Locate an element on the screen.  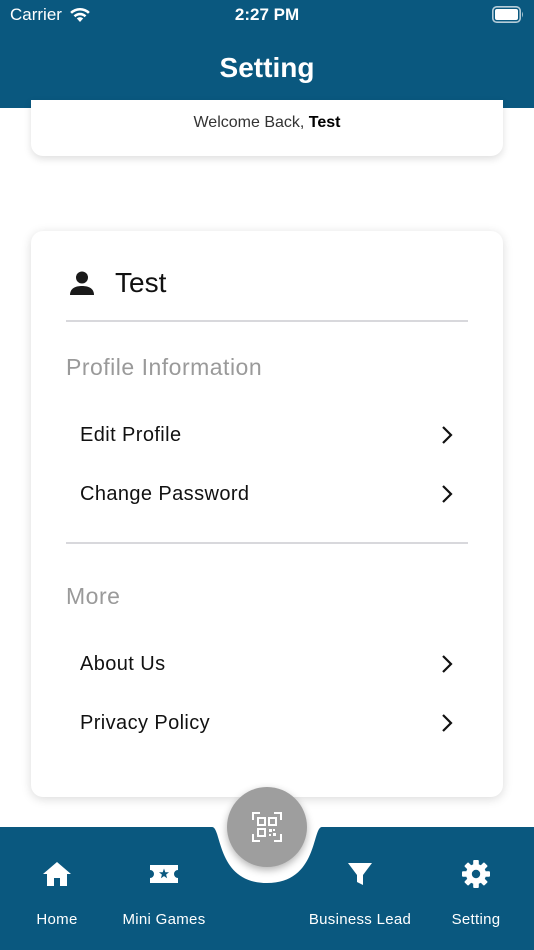
ticket-icon is located at coordinates (164, 874).